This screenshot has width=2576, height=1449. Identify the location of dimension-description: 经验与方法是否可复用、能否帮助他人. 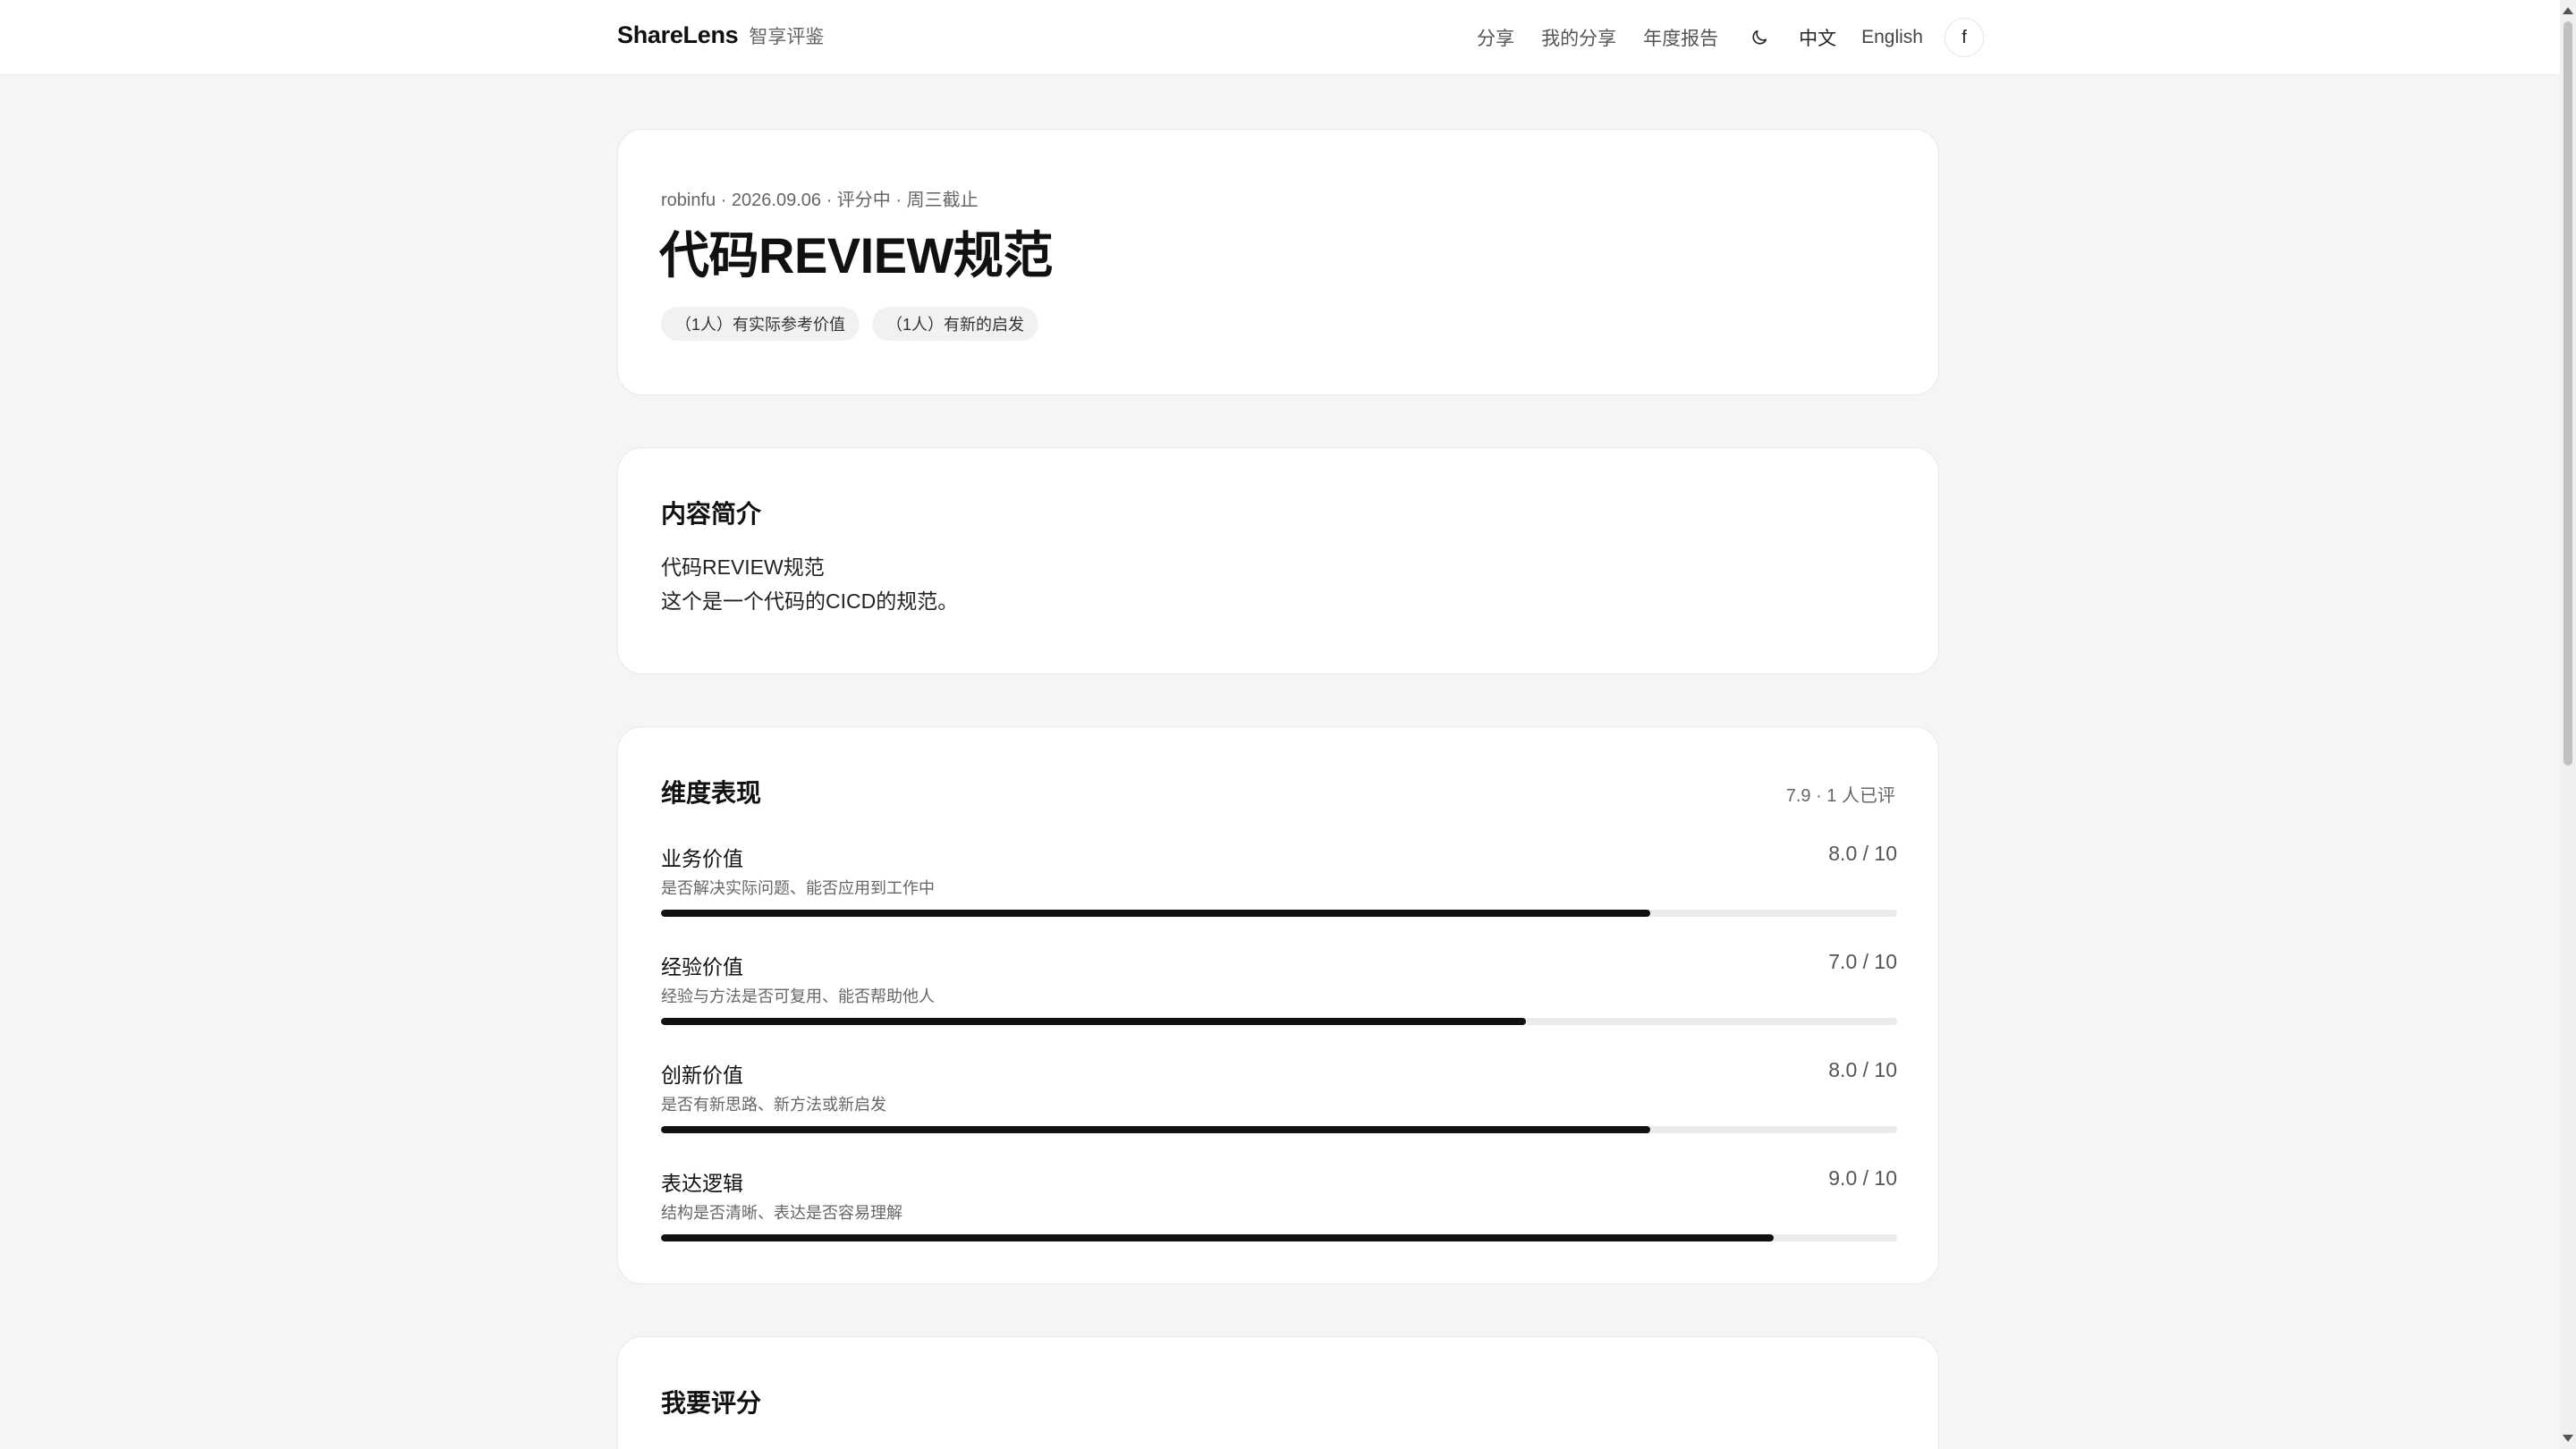
(798, 996).